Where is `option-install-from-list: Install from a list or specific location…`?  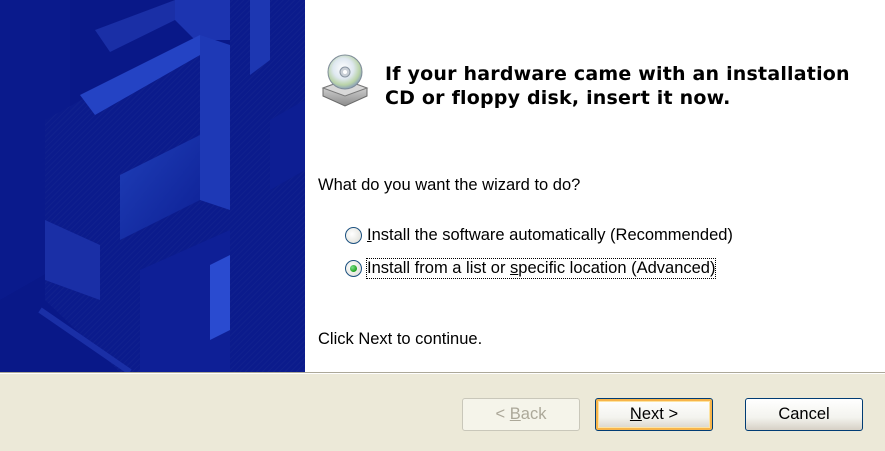
option-install-from-list: Install from a list or specific location… is located at coordinates (531, 268).